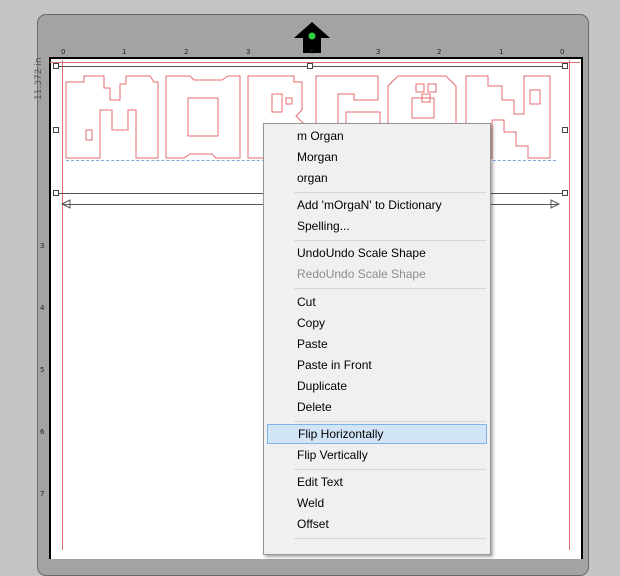 This screenshot has width=620, height=576. What do you see at coordinates (44, 300) in the screenshot?
I see `ruler-left: 3 4 5 6 7` at bounding box center [44, 300].